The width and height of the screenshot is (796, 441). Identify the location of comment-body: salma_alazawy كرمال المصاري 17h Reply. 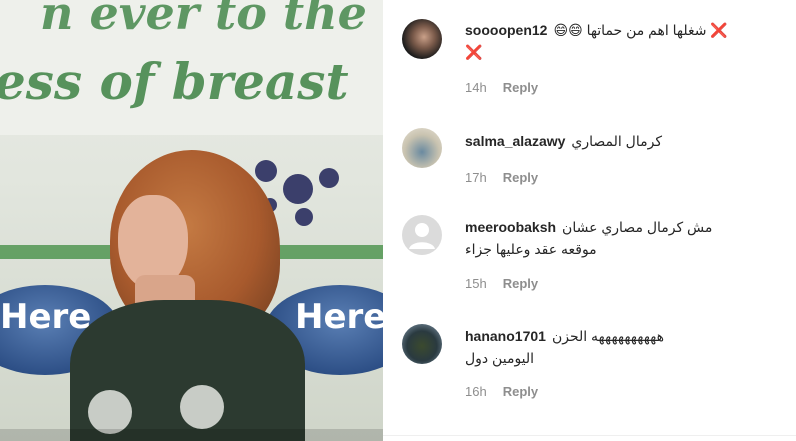
(625, 157).